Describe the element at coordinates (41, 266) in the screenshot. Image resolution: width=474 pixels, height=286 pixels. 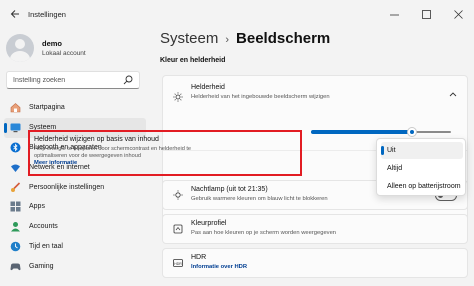
I see `sidebar-item-label: Gaming` at that location.